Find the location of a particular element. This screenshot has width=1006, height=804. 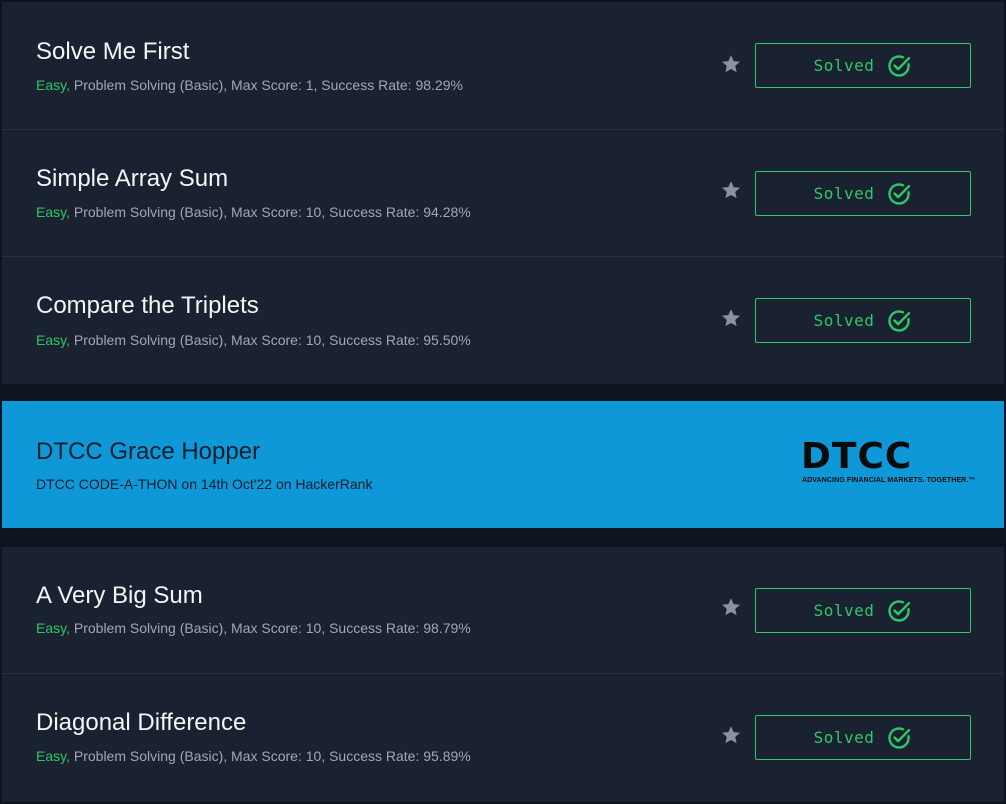

challenge-title: A Very Big Sum is located at coordinates (119, 596).